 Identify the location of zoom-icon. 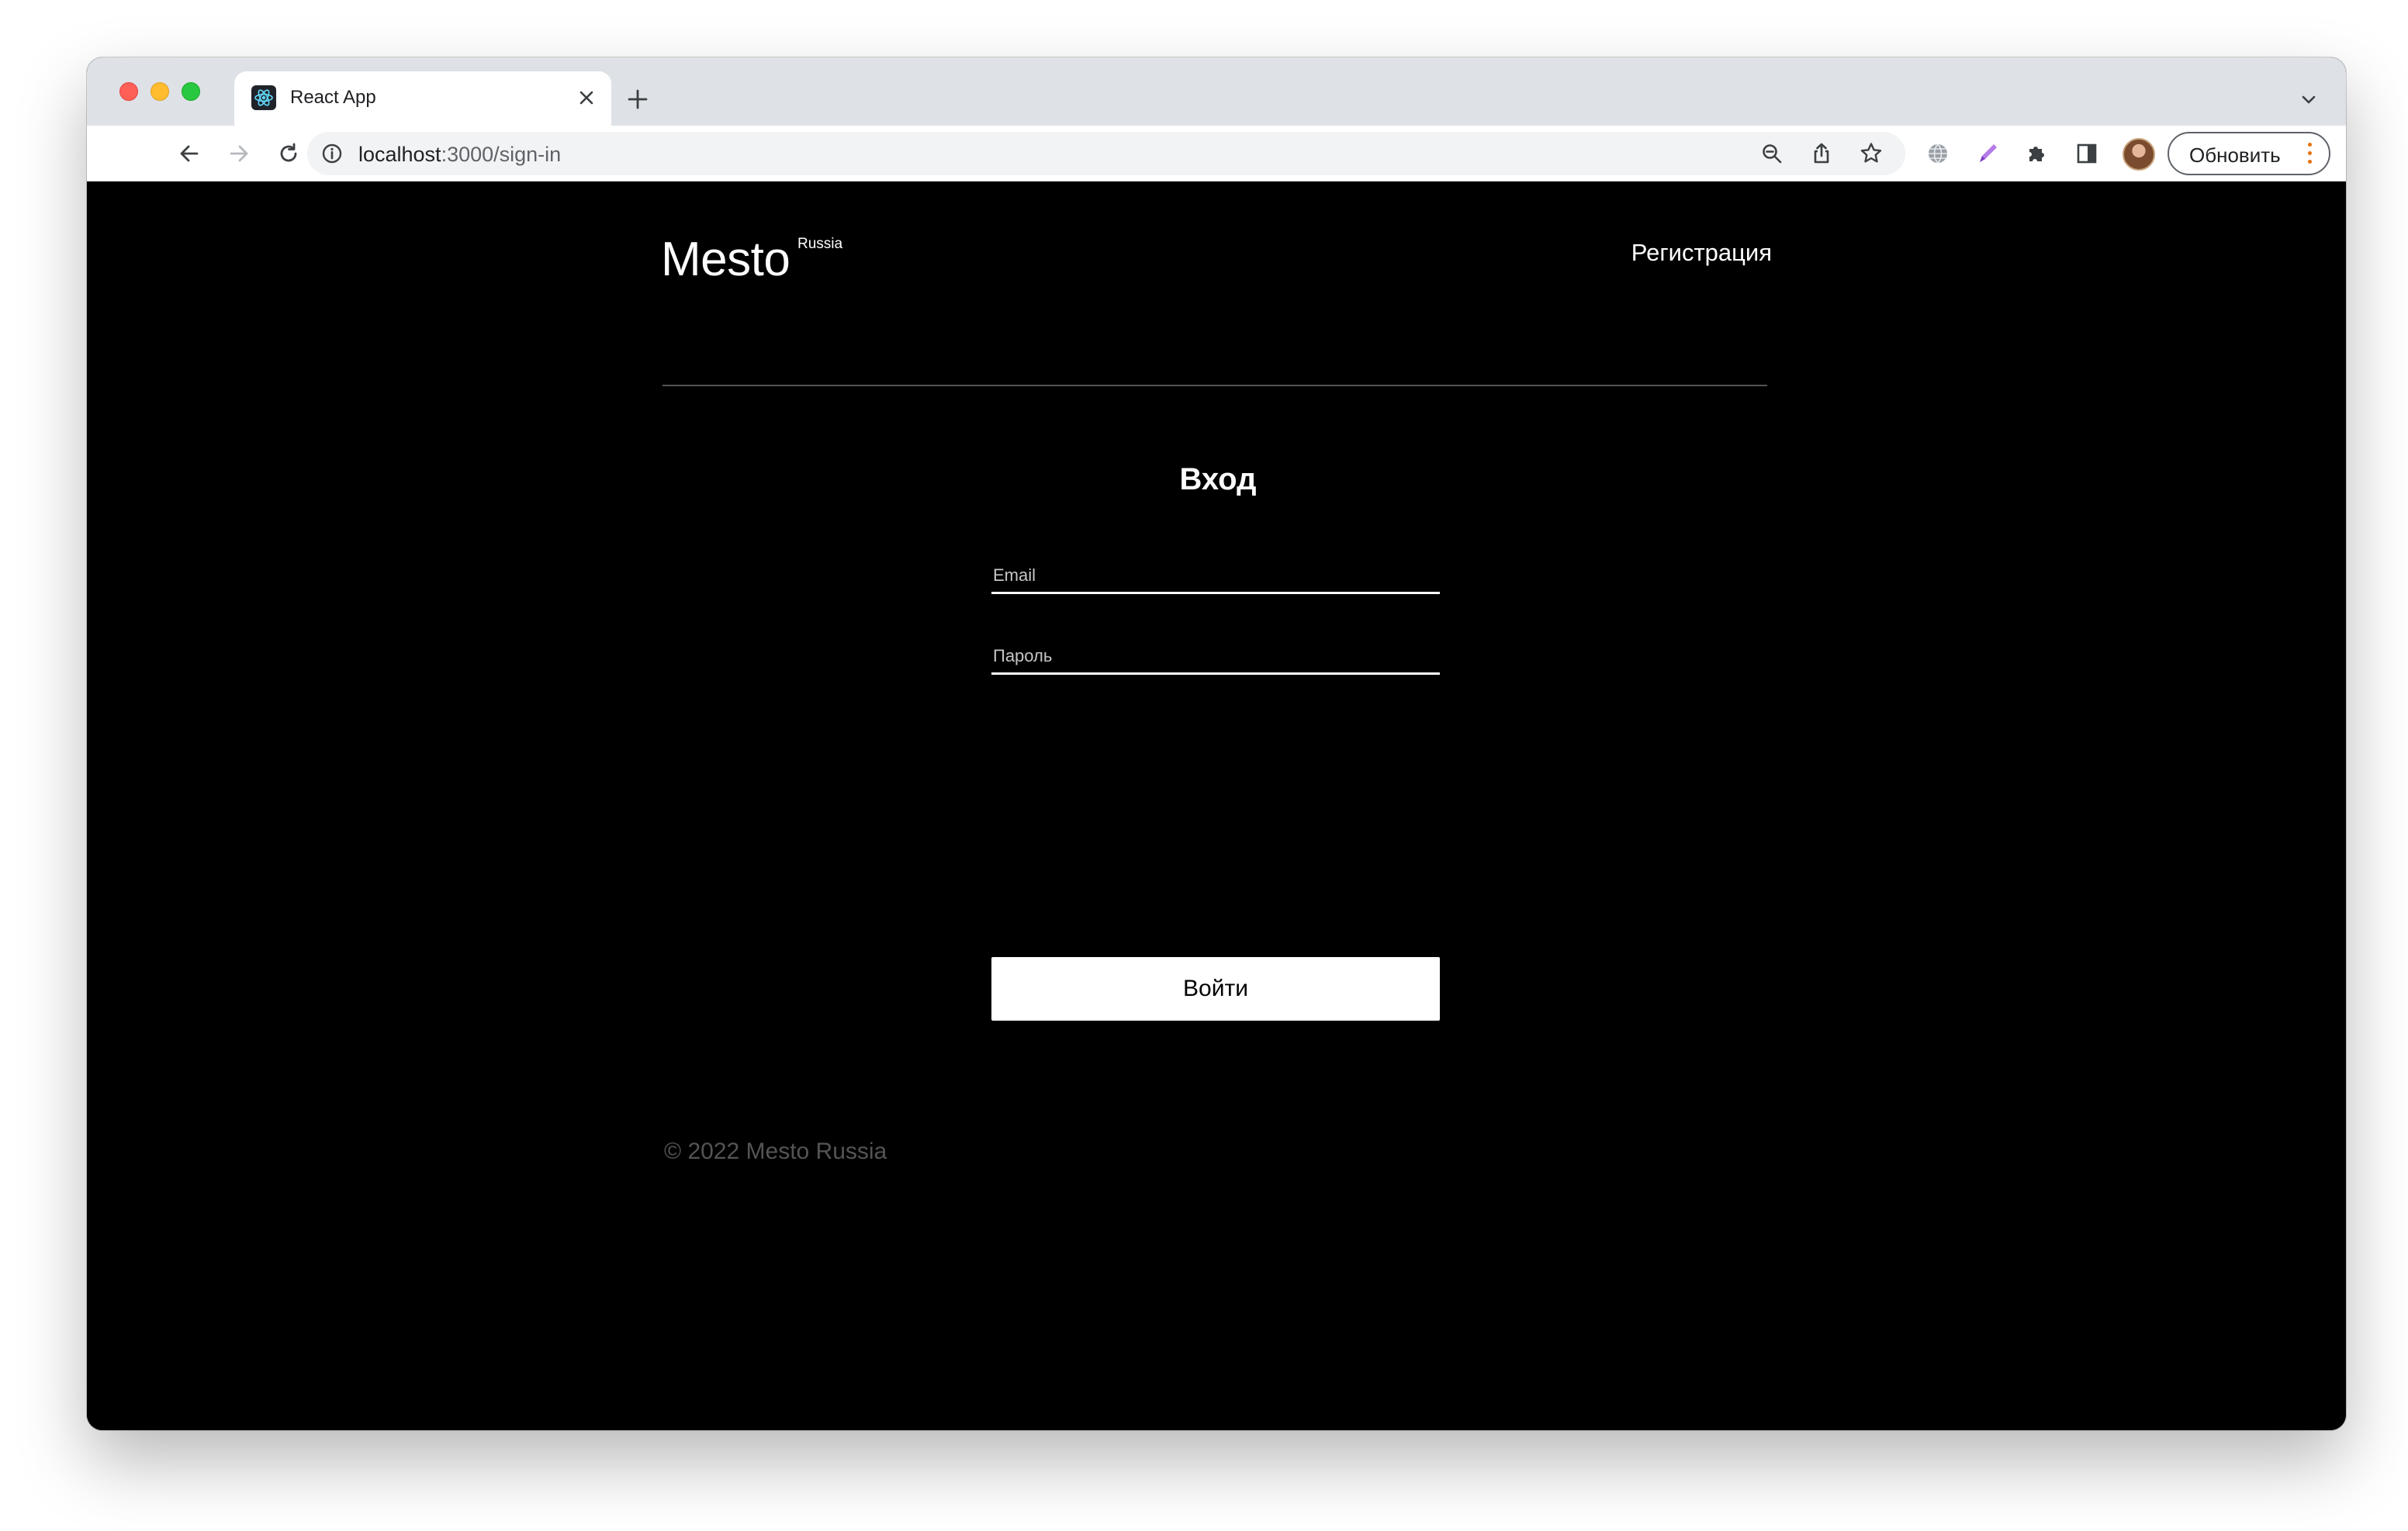
(1772, 153).